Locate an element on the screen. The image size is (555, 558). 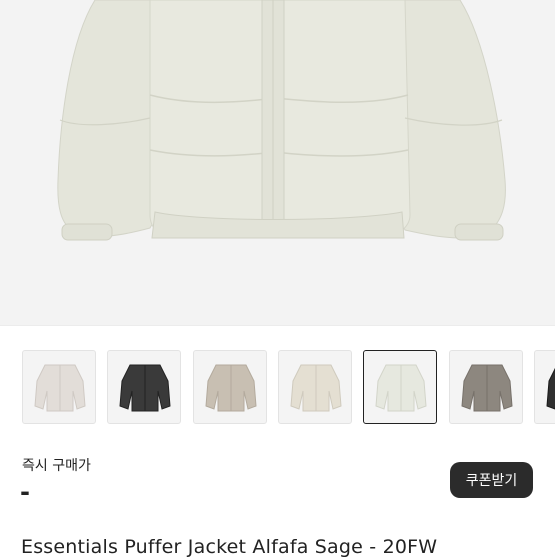
price-label: 즉시 구매가 is located at coordinates (56, 466).